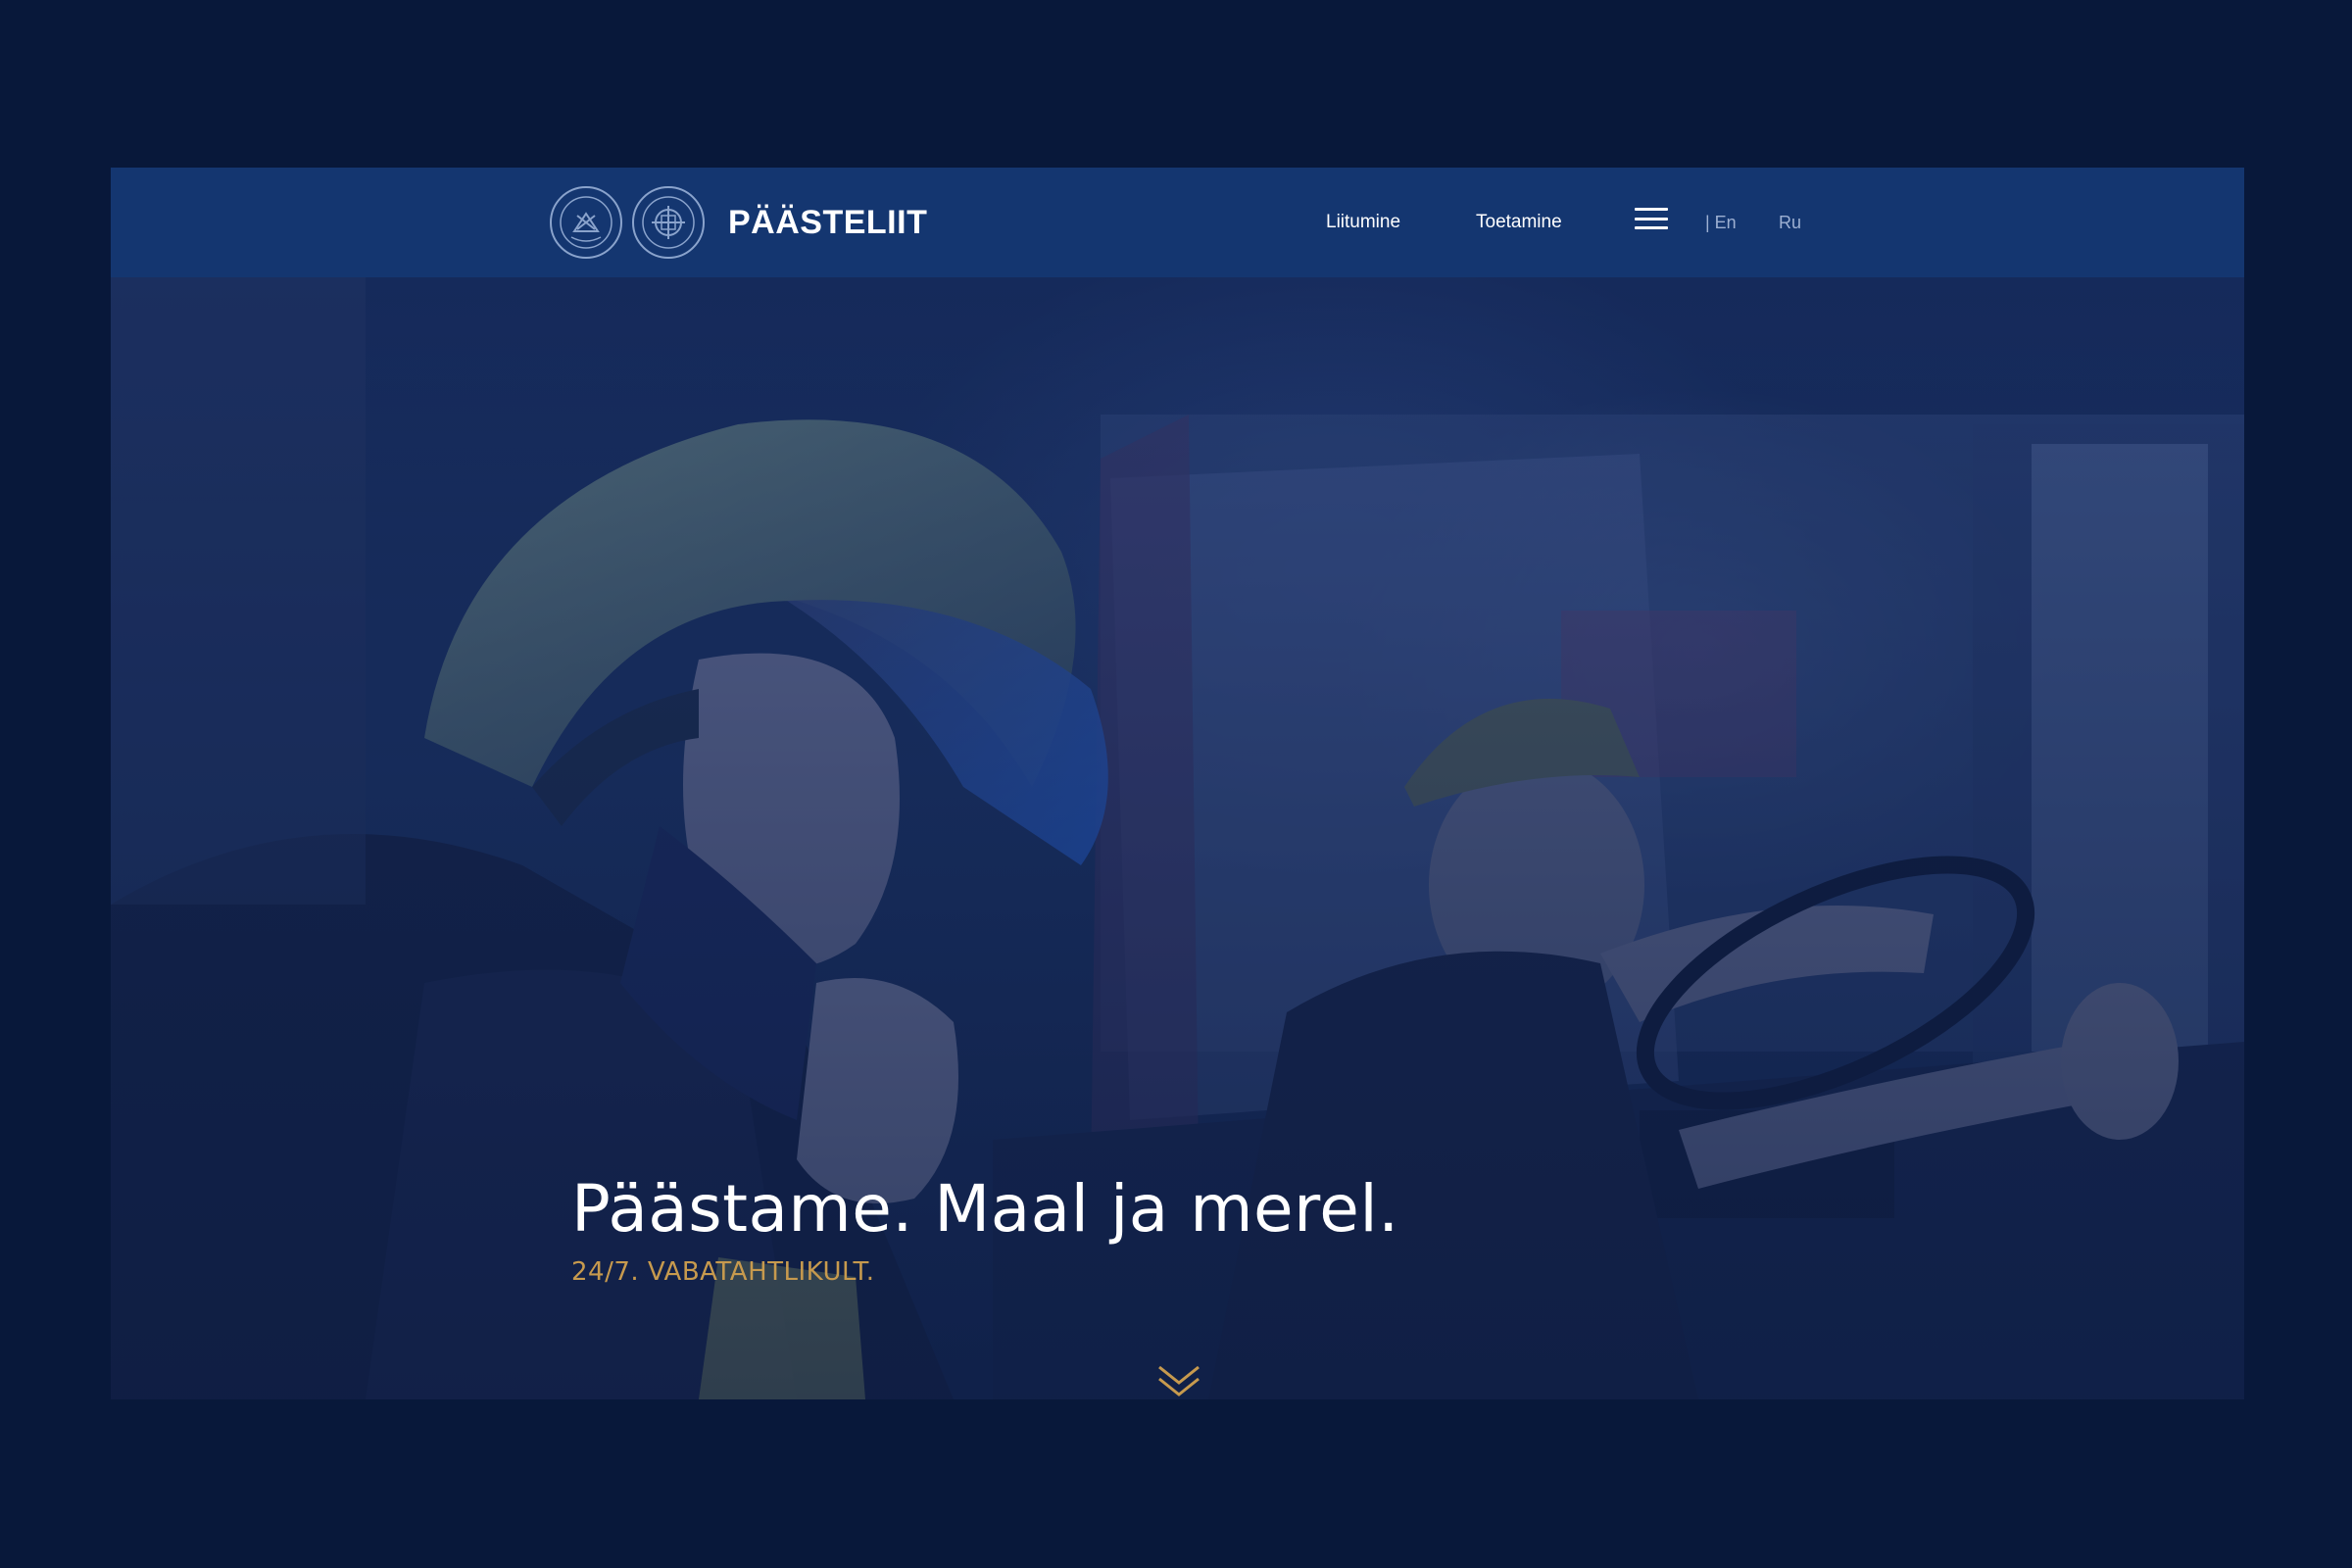 The width and height of the screenshot is (2352, 1568). I want to click on chevron-double-down-icon, so click(1178, 1380).